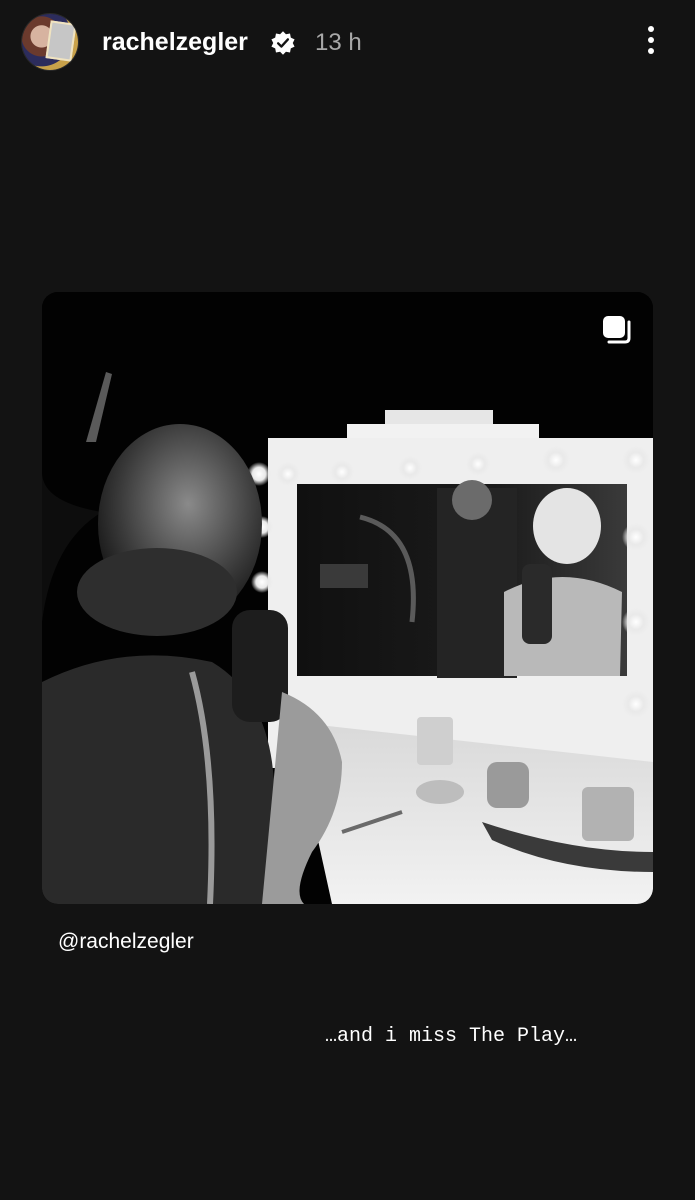 This screenshot has height=1200, width=695. I want to click on multiple-posts-icon, so click(617, 330).